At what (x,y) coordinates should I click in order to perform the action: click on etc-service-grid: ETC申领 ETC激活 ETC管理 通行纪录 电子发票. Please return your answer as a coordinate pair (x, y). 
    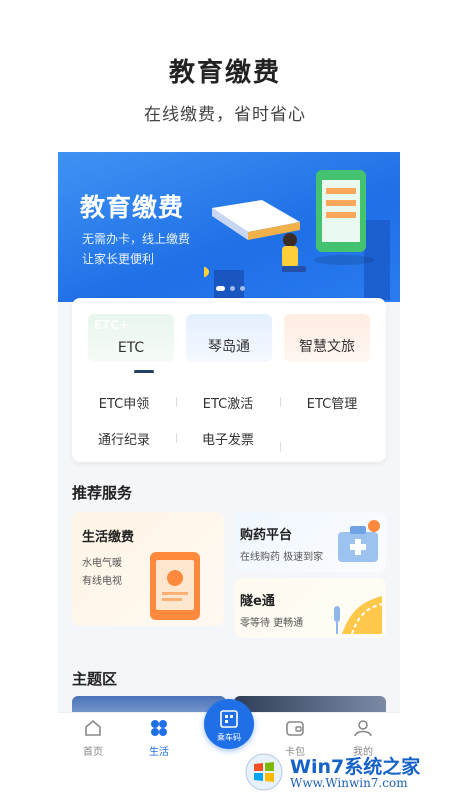
    Looking at the image, I should click on (229, 420).